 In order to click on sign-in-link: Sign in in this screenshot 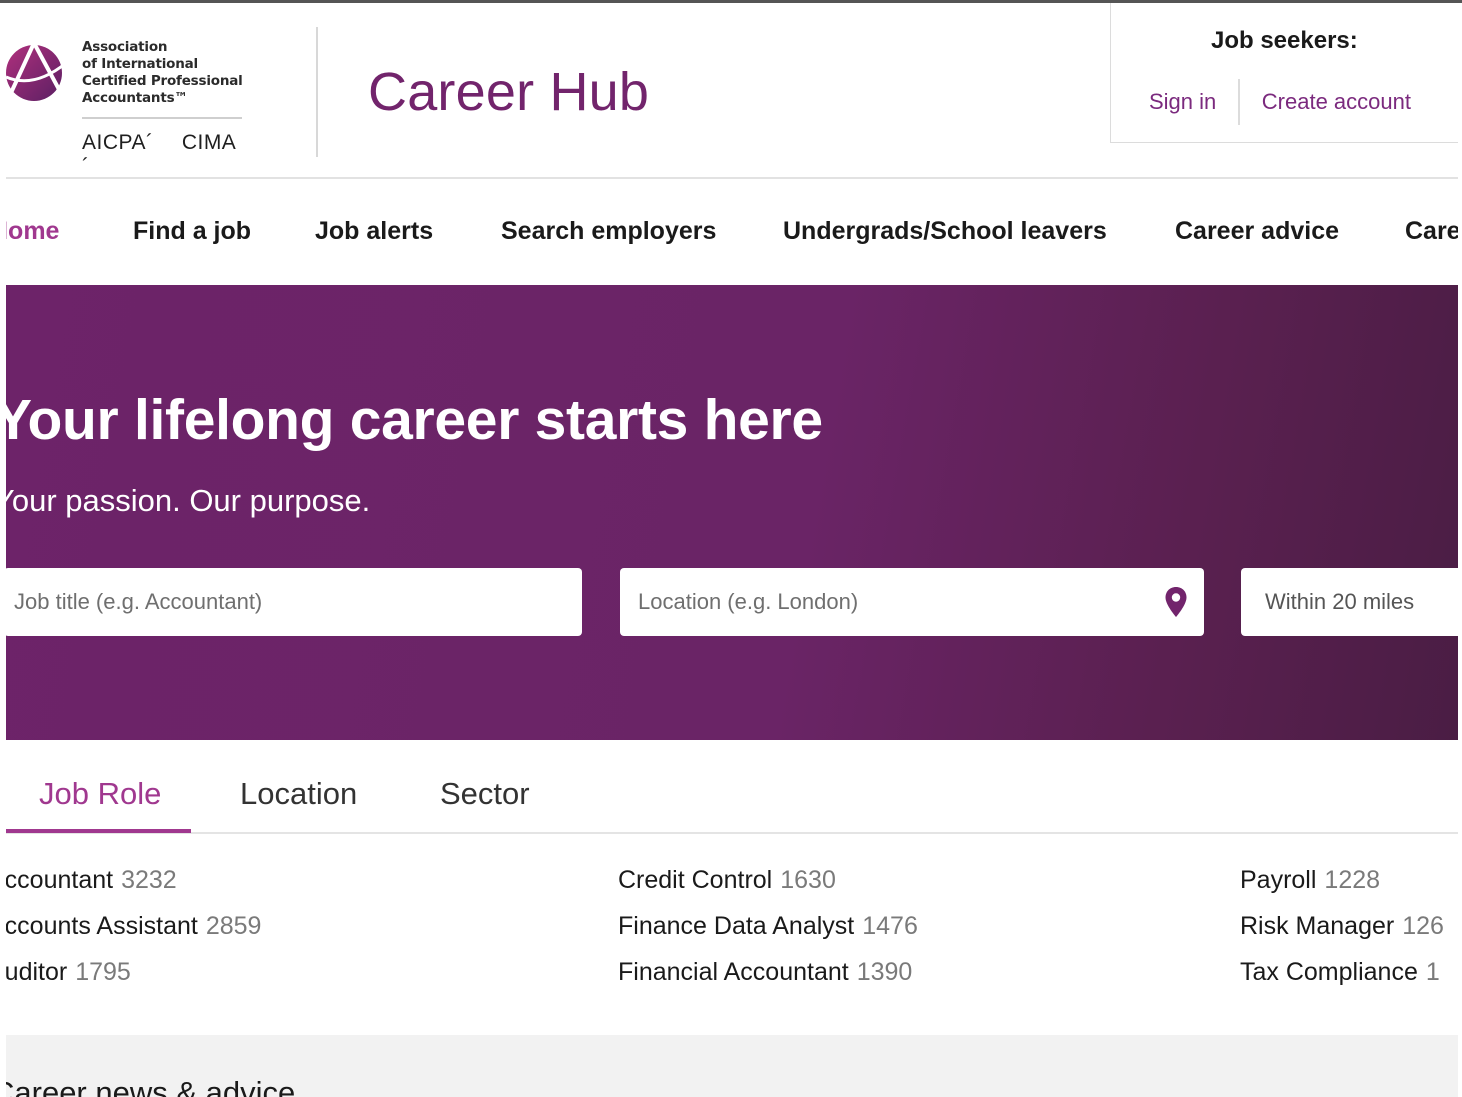, I will do `click(1182, 102)`.